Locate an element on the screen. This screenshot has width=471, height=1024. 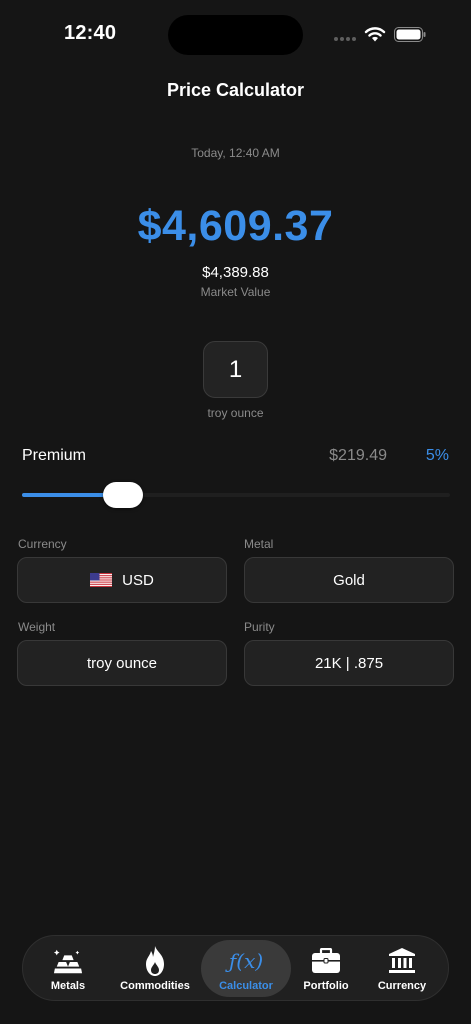
tab-calculator: ƒ(x) Calculator is located at coordinates (246, 968).